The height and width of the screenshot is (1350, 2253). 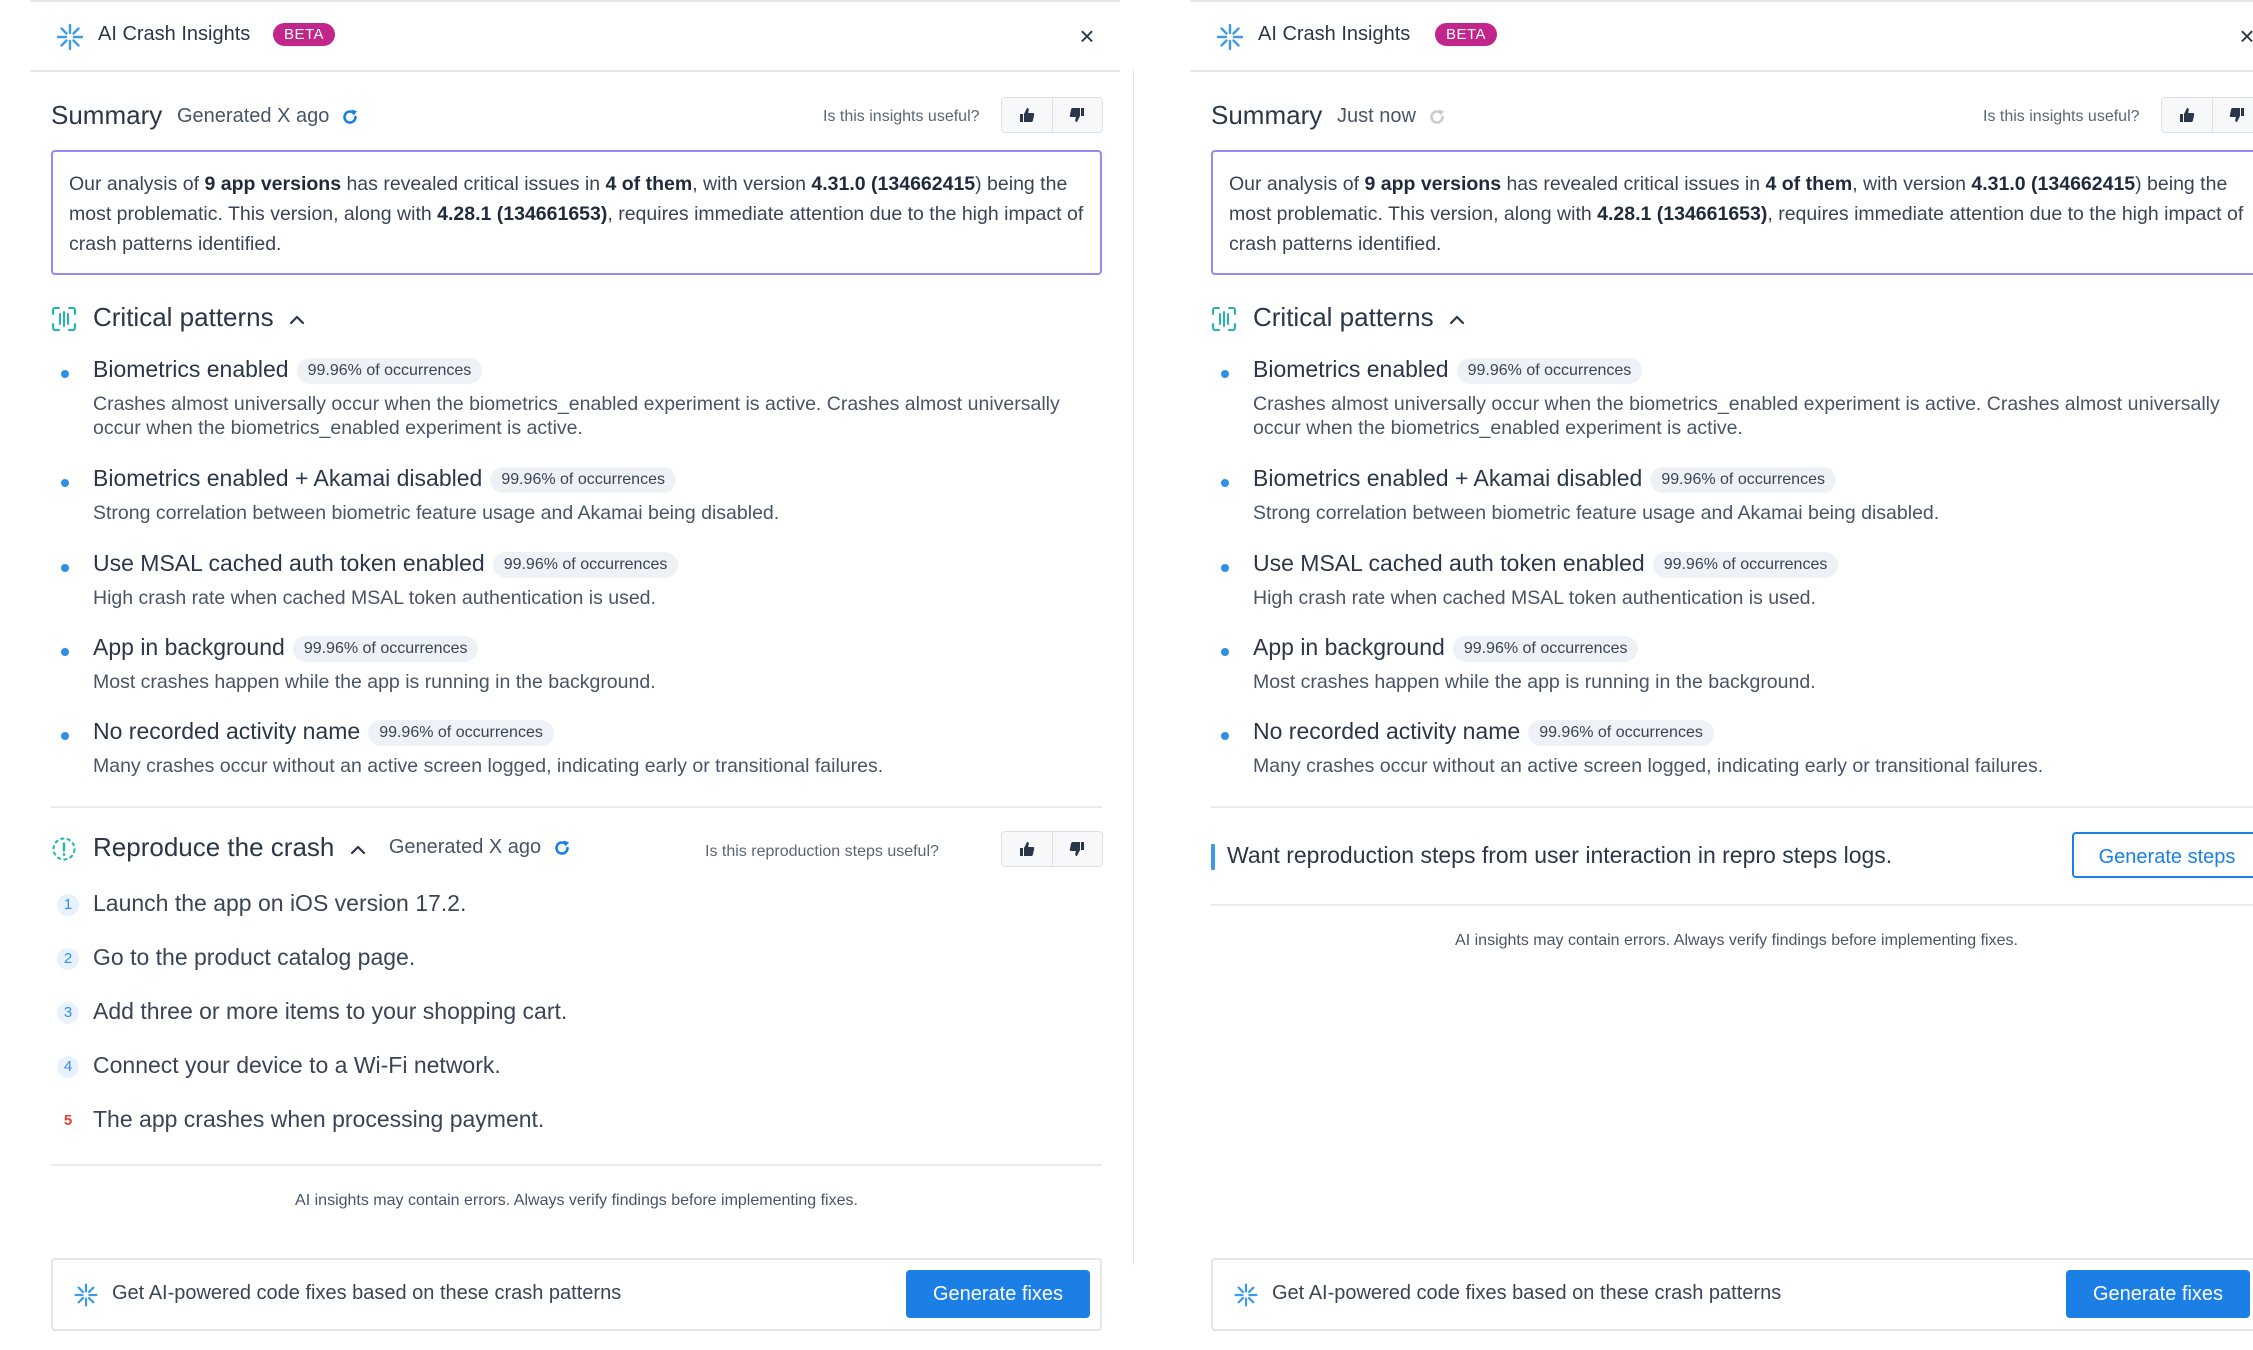 I want to click on step-number: 5, so click(x=68, y=1120).